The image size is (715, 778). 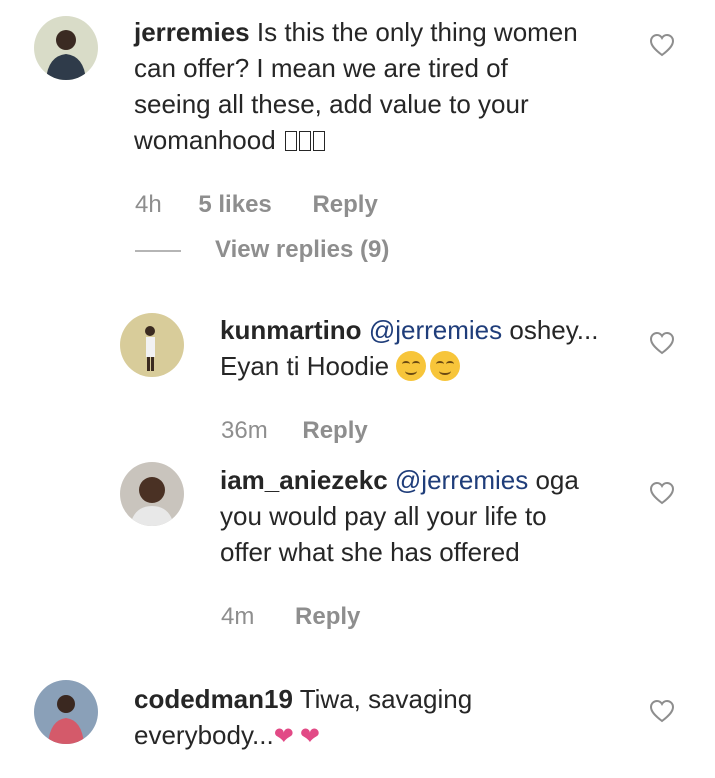 I want to click on comment-line: seeing all these, add value to your, so click(x=331, y=104).